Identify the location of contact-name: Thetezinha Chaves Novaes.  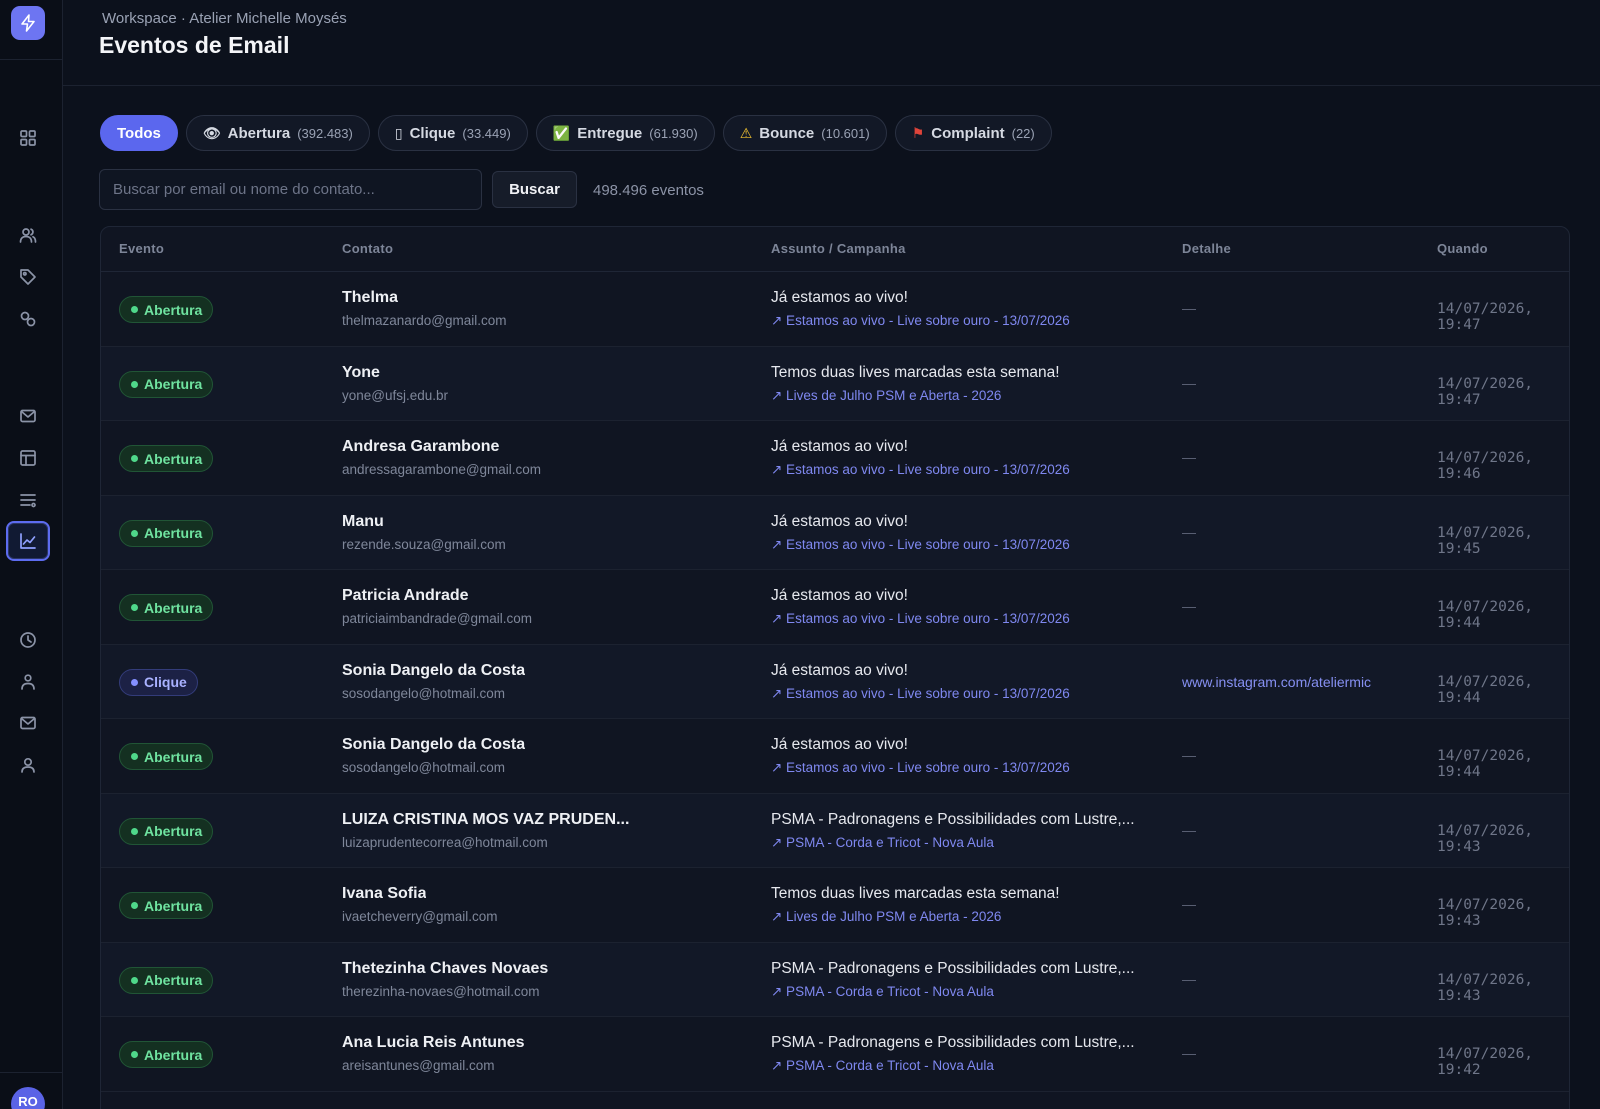
(445, 969).